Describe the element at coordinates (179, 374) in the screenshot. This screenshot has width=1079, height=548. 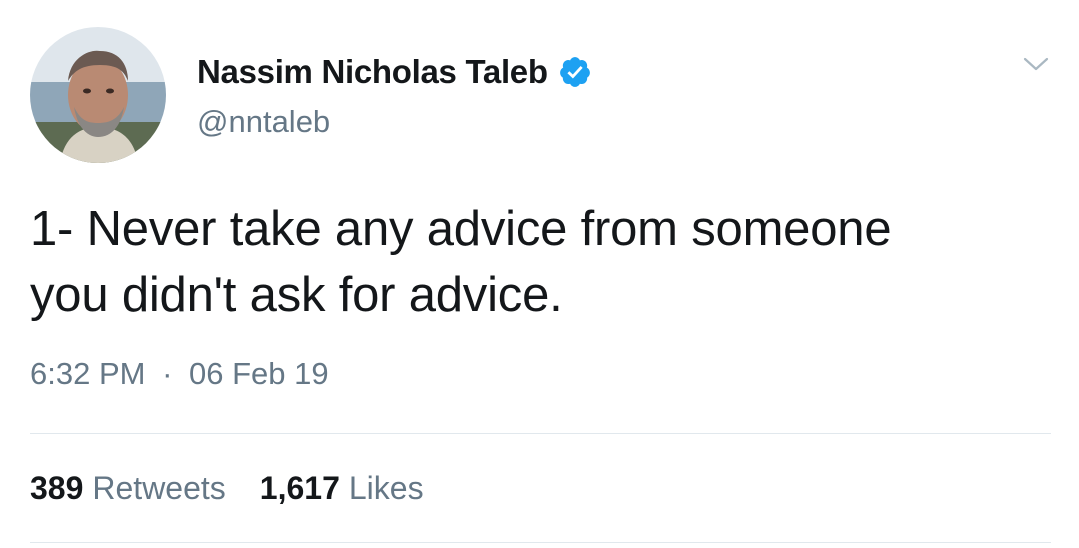
I see `tweet-timestamp: 6:32 PM · 06 Feb 19` at that location.